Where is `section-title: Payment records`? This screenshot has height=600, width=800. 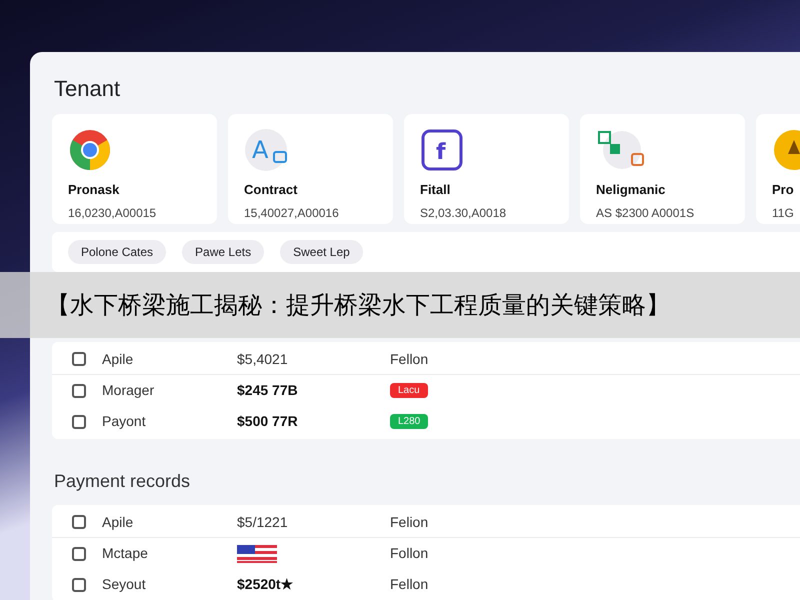 section-title: Payment records is located at coordinates (122, 481).